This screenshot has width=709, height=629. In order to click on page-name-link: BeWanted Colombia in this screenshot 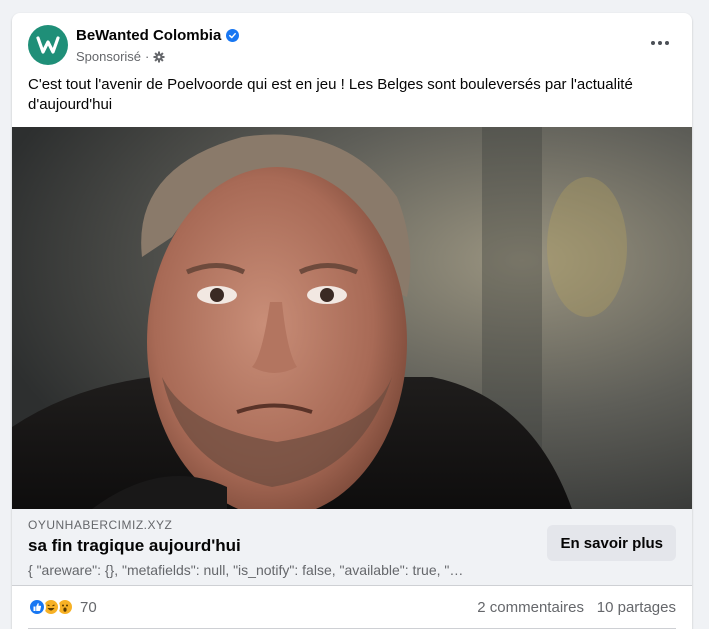, I will do `click(158, 35)`.